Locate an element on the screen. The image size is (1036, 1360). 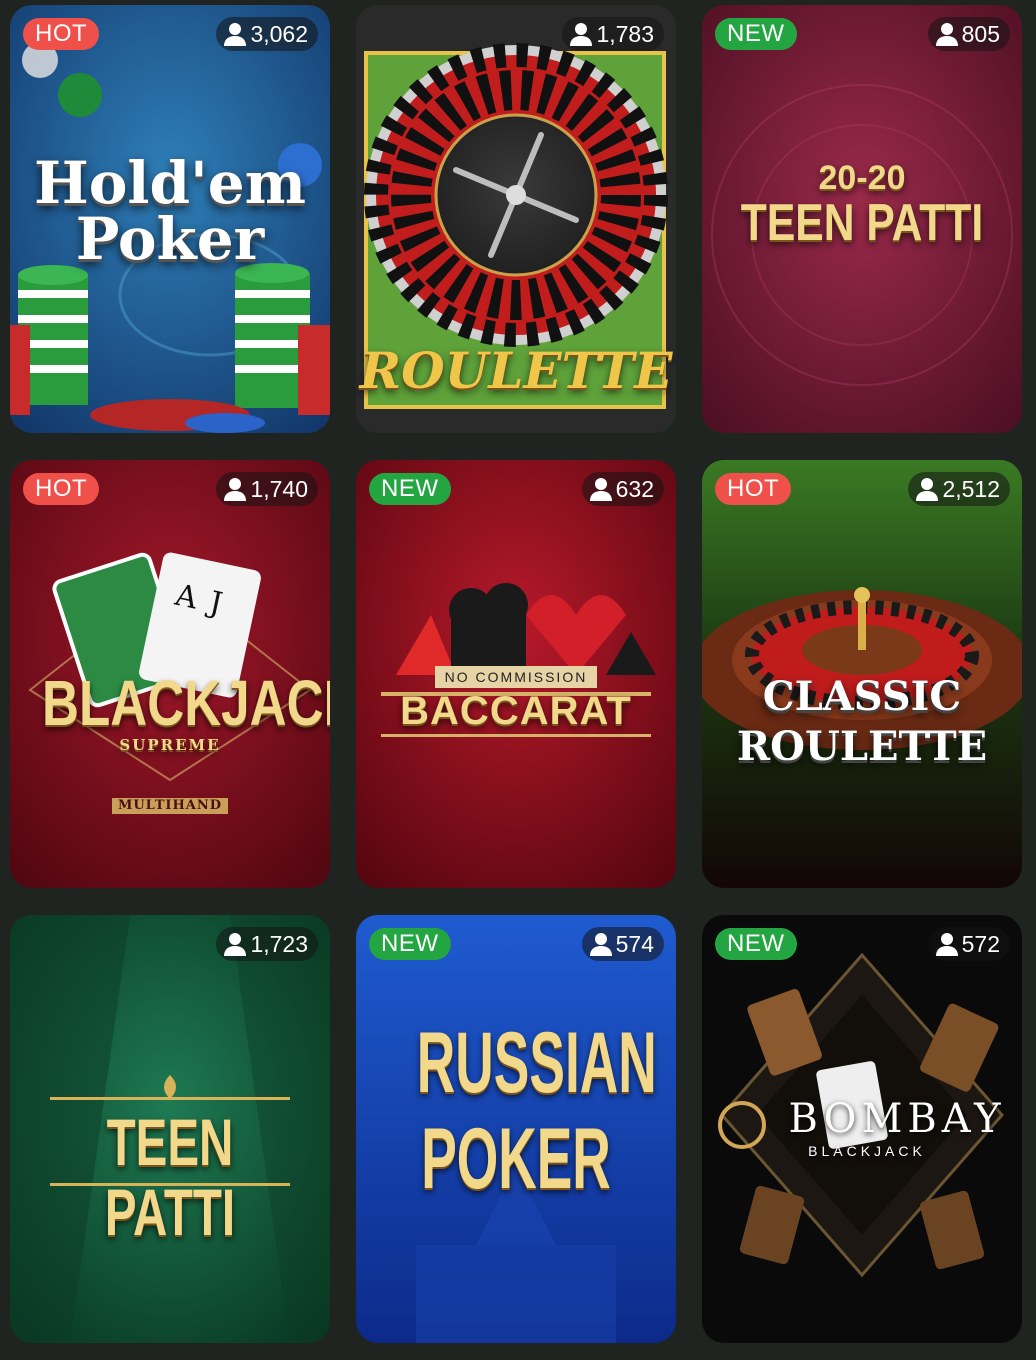
game-card-russian-poker: RUSSIAN POKER NEW 574 is located at coordinates (516, 1129).